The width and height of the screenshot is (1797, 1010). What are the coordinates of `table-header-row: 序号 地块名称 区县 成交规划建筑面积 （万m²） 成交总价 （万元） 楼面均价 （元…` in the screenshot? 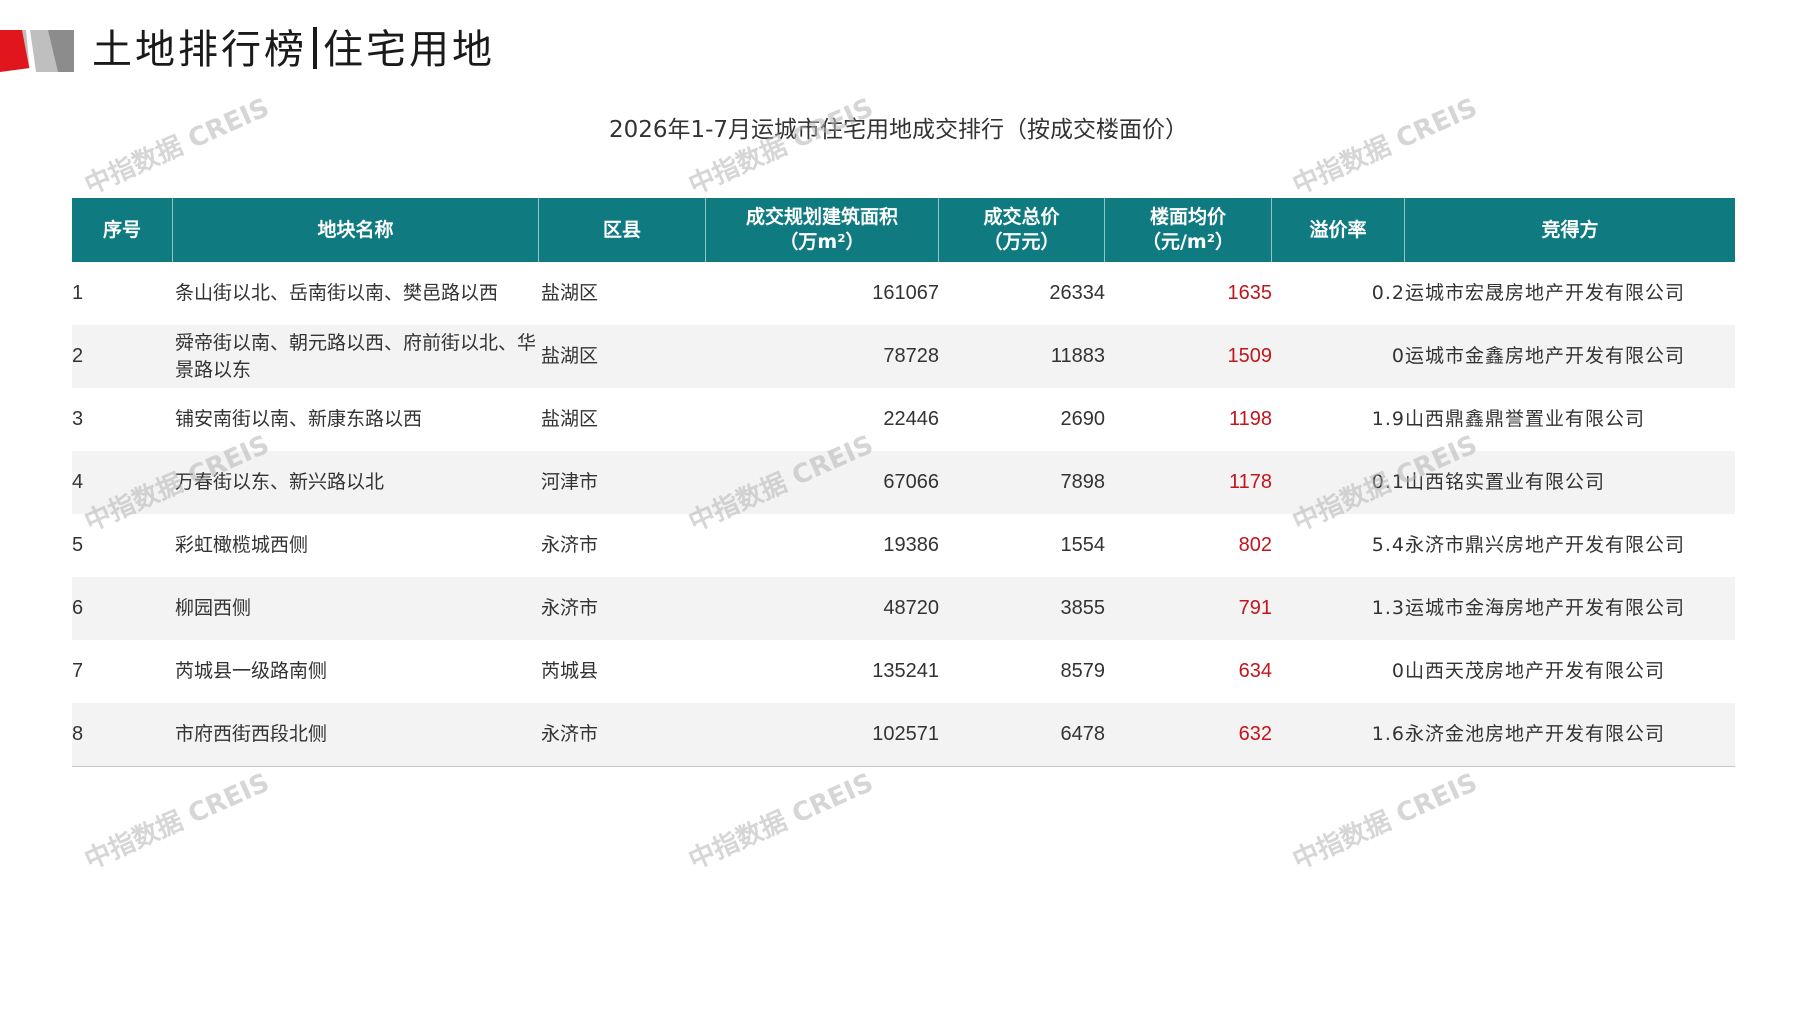 It's located at (903, 230).